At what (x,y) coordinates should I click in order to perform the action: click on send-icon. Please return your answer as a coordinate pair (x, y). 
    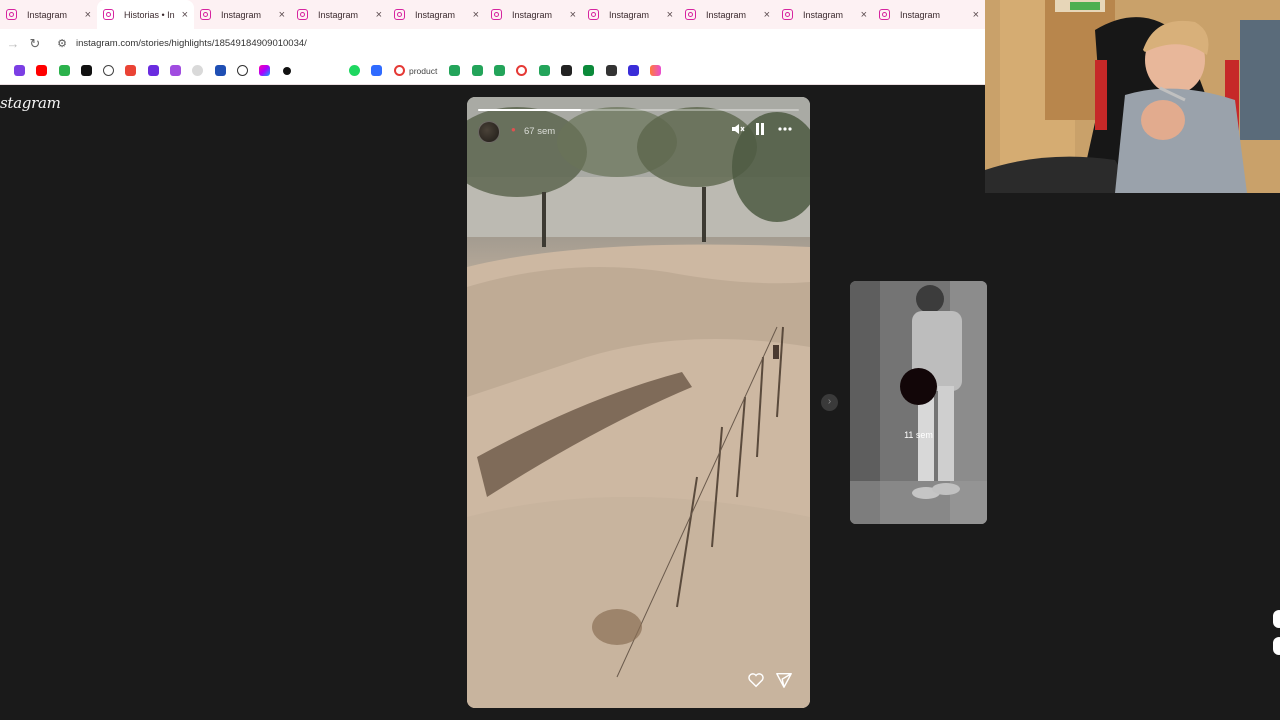
    Looking at the image, I should click on (785, 681).